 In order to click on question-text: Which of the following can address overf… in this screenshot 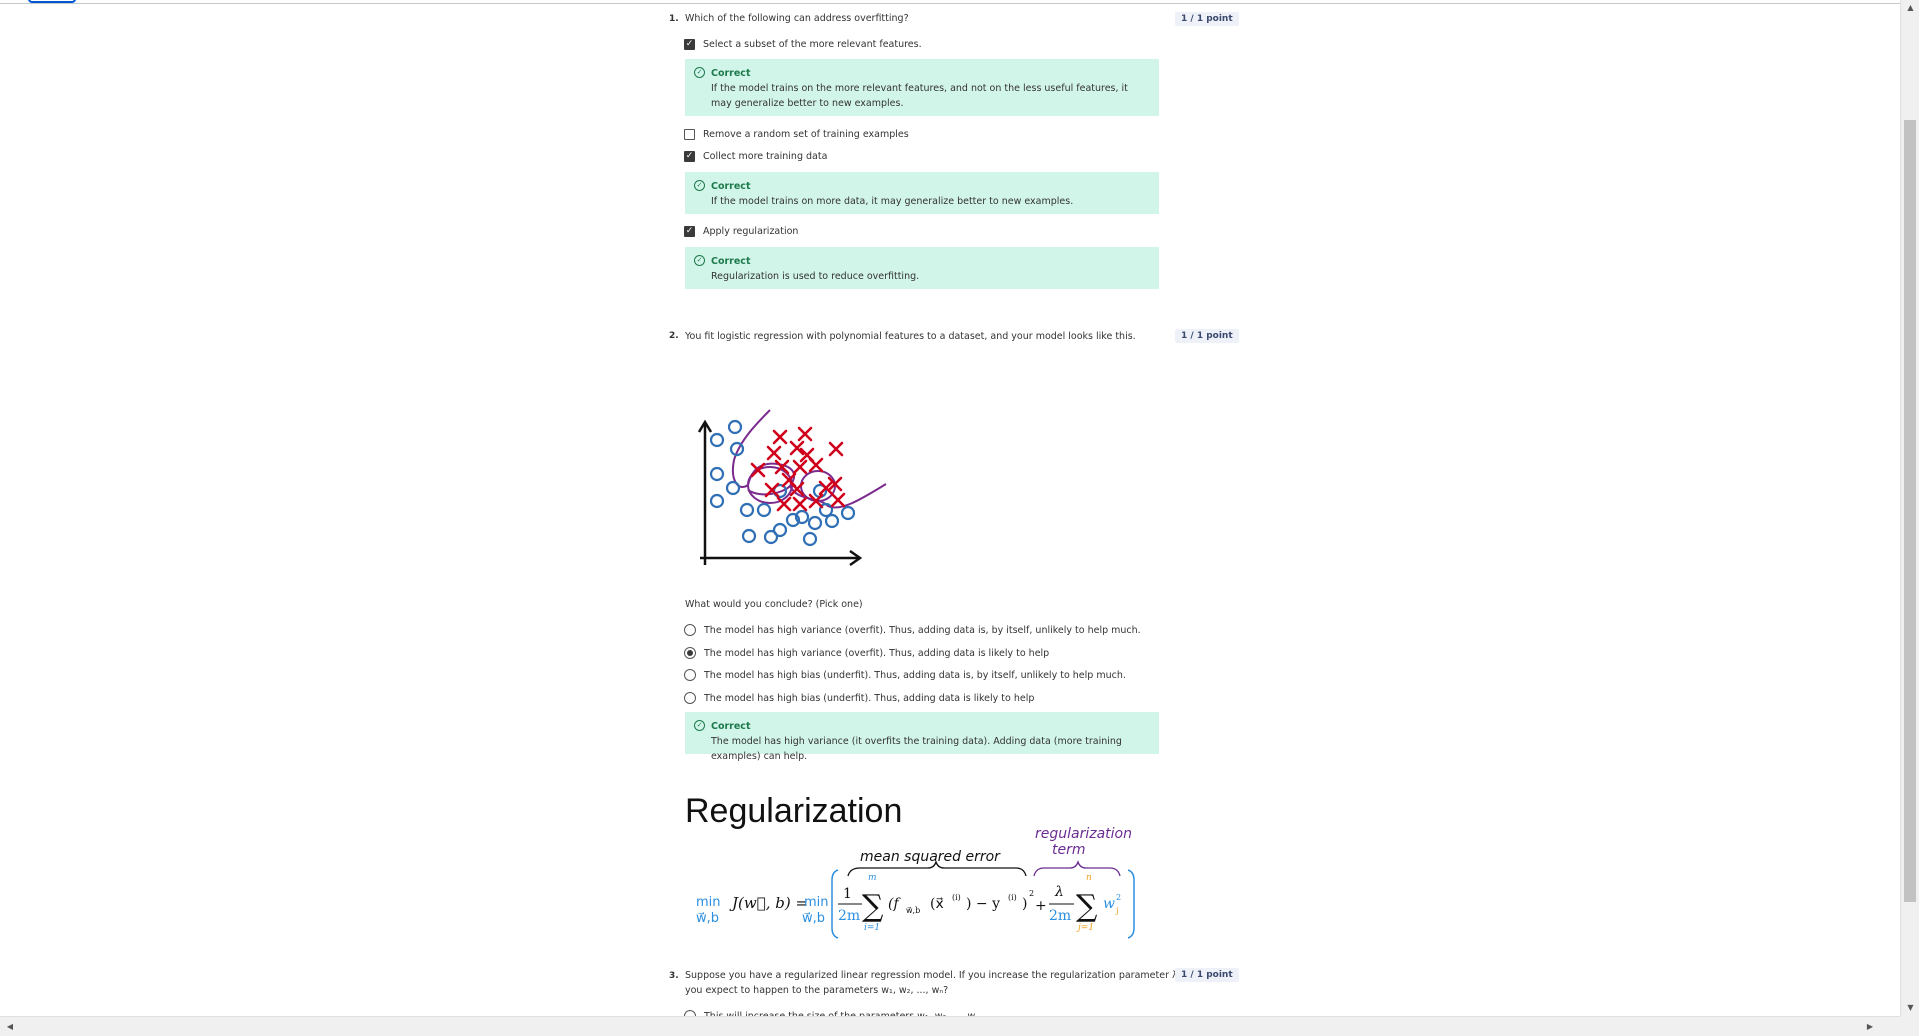, I will do `click(797, 18)`.